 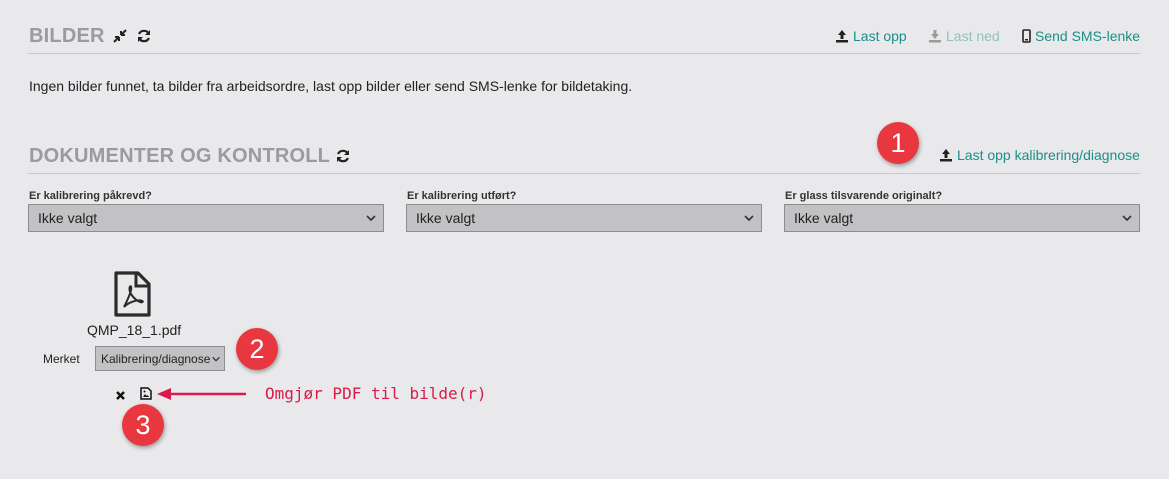 What do you see at coordinates (962, 218) in the screenshot?
I see `glass-original-select: Ikke valgt` at bounding box center [962, 218].